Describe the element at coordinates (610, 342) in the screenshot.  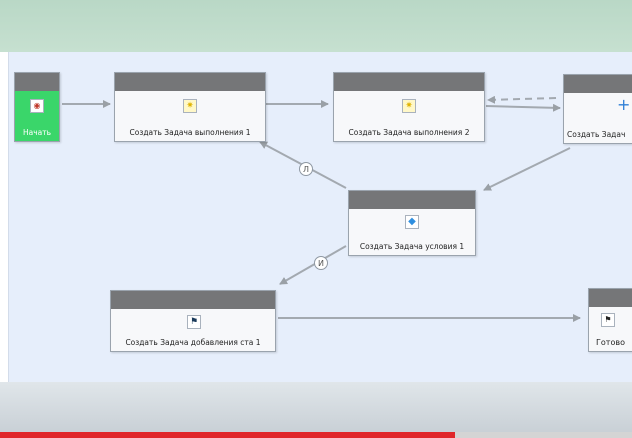
I see `done-label: Готово` at that location.